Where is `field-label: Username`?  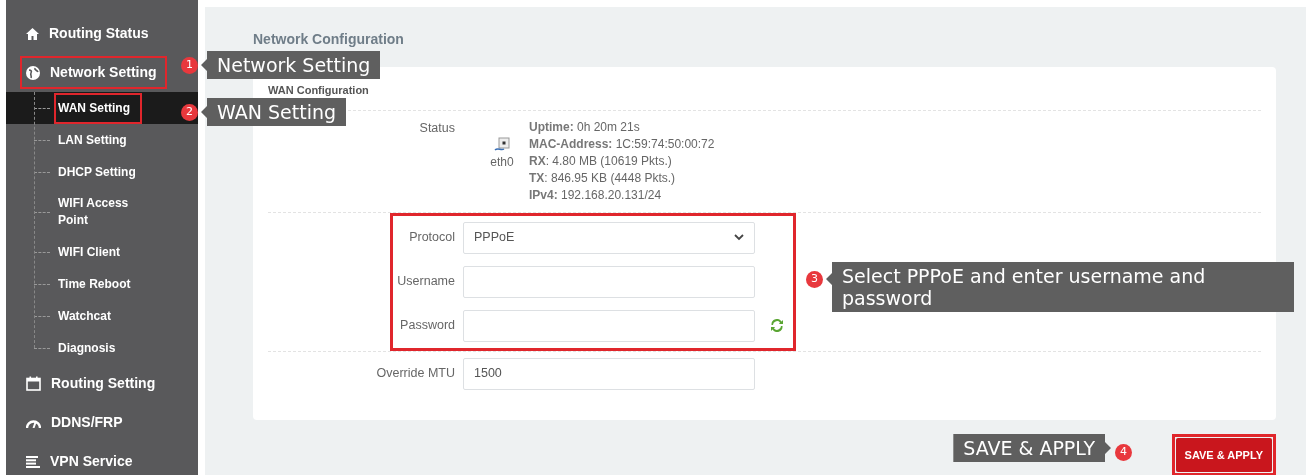 field-label: Username is located at coordinates (426, 281).